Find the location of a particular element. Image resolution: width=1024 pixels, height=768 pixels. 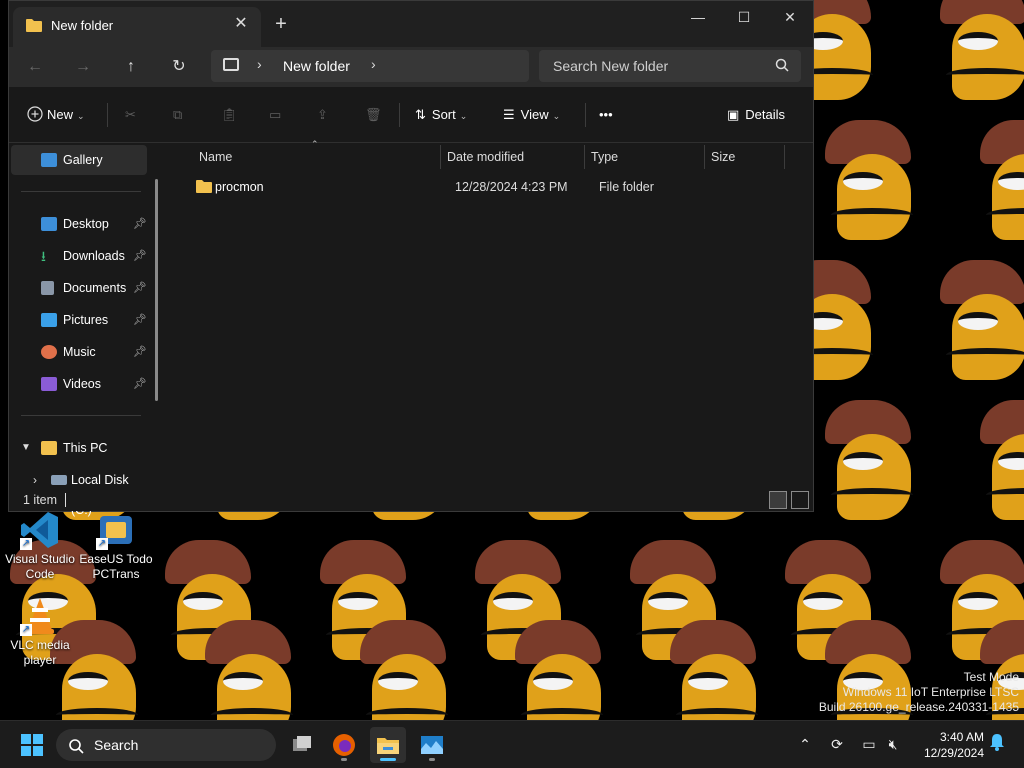

start-button is located at coordinates (32, 745).